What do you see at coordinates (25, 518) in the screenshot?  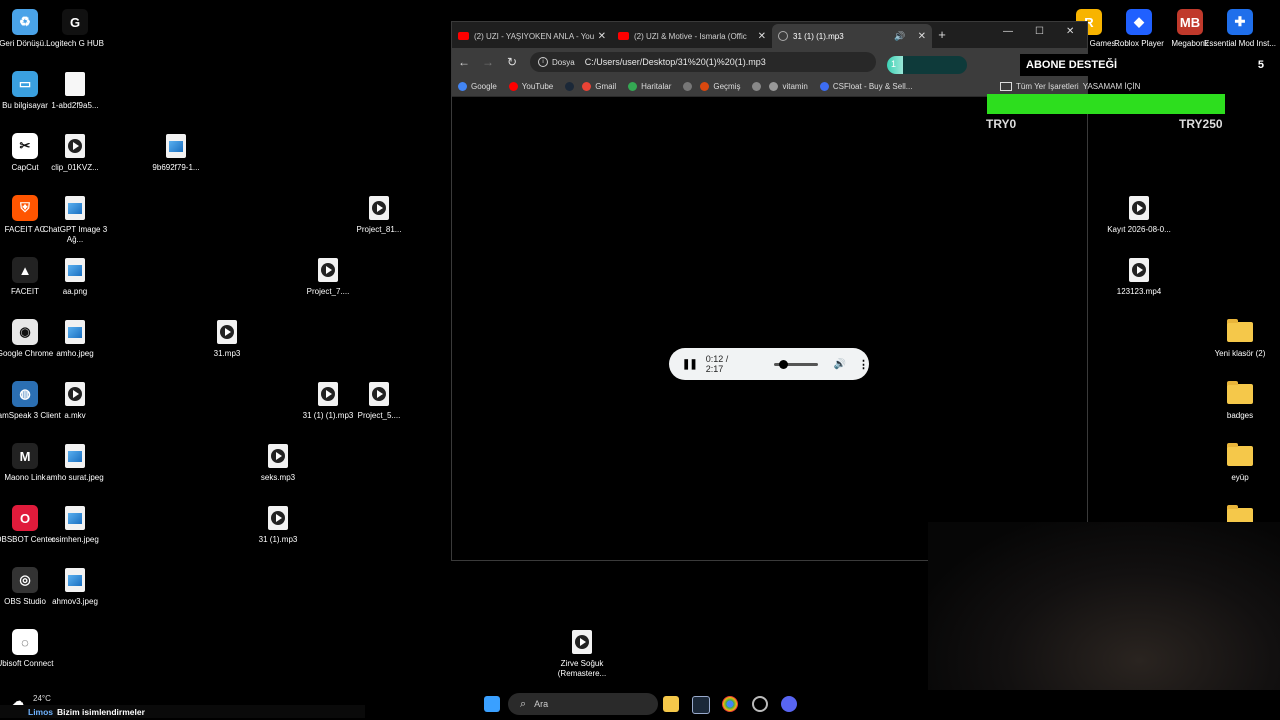 I see `obsbot-icon: O` at bounding box center [25, 518].